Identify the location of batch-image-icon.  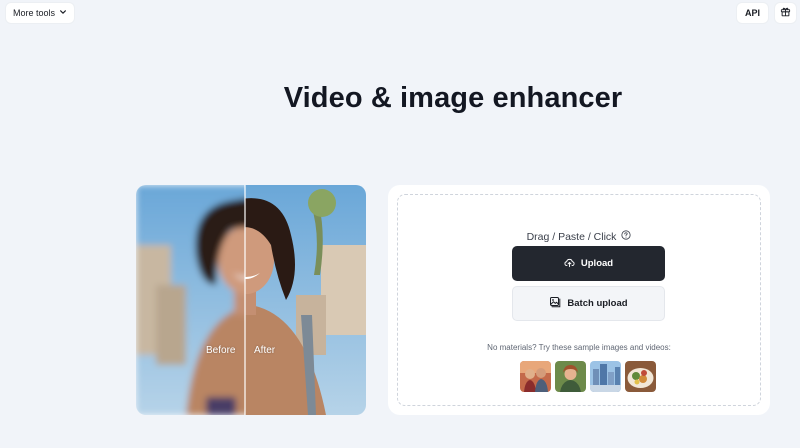
(555, 303).